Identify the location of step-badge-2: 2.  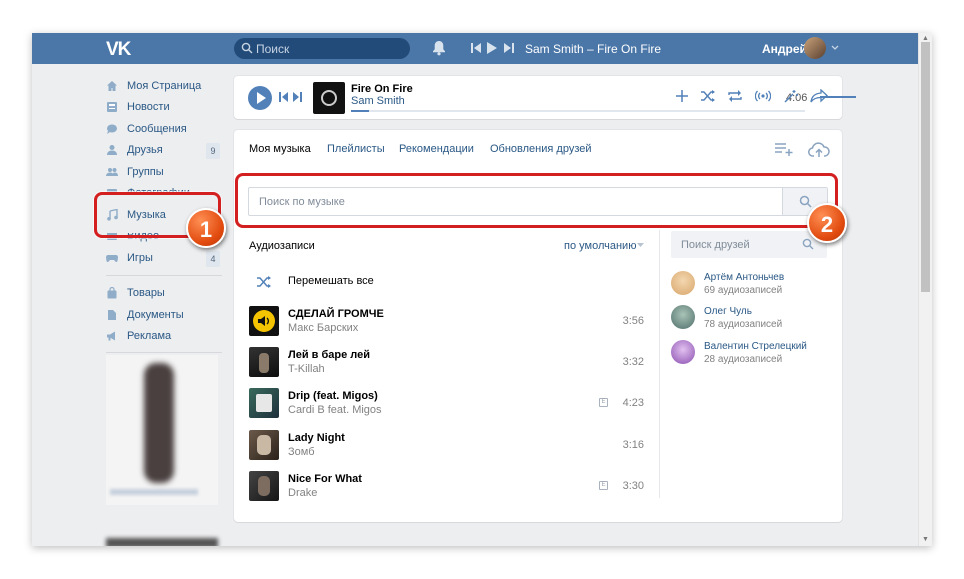
(827, 223).